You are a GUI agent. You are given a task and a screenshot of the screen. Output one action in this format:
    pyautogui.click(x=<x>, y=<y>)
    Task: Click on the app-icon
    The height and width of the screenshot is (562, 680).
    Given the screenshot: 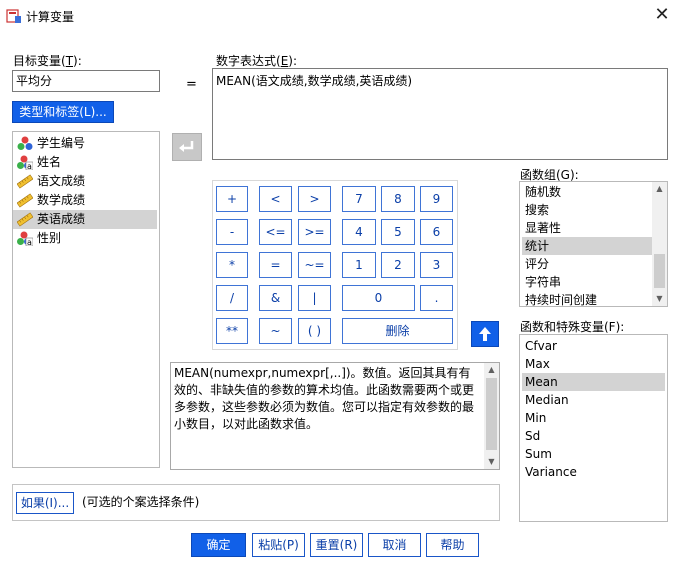 What is the action you would take?
    pyautogui.click(x=13, y=16)
    